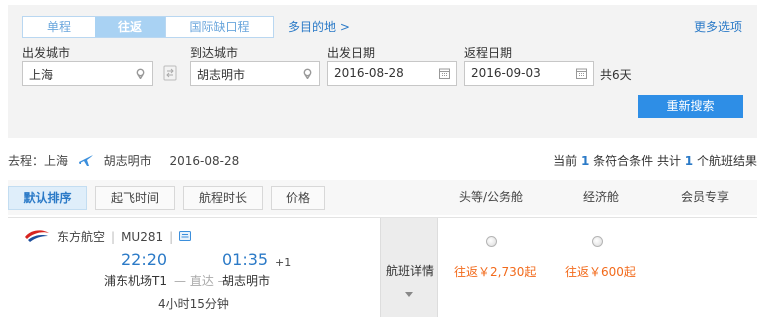 The image size is (765, 317). Describe the element at coordinates (81, 237) in the screenshot. I see `airline-name: 东方航空` at that location.